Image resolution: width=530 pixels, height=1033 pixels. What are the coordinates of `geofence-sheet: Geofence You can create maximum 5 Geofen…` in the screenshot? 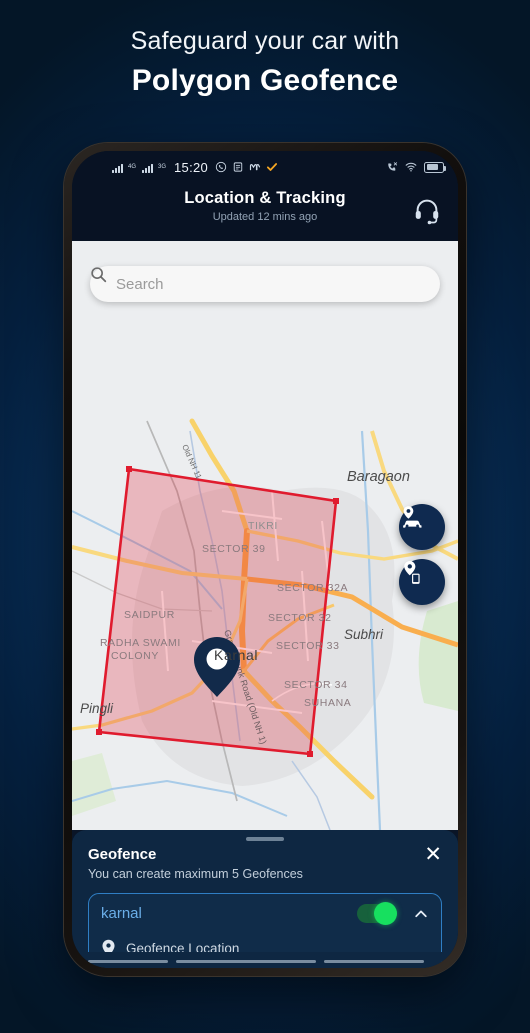 It's located at (265, 899).